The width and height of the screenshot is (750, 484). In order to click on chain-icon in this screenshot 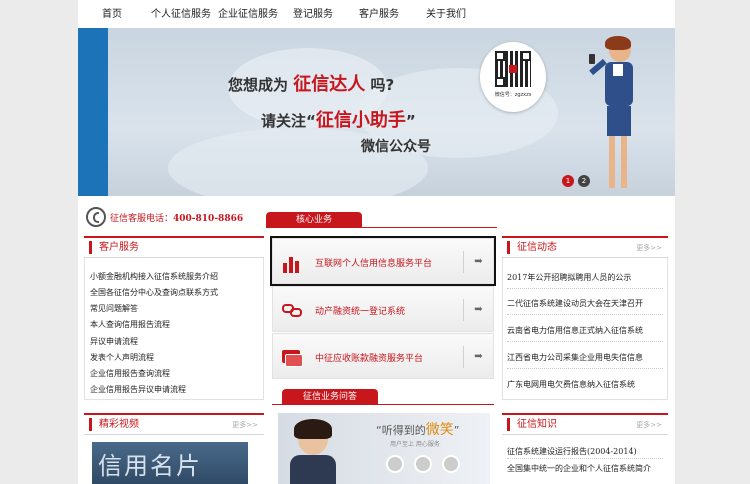, I will do `click(292, 310)`.